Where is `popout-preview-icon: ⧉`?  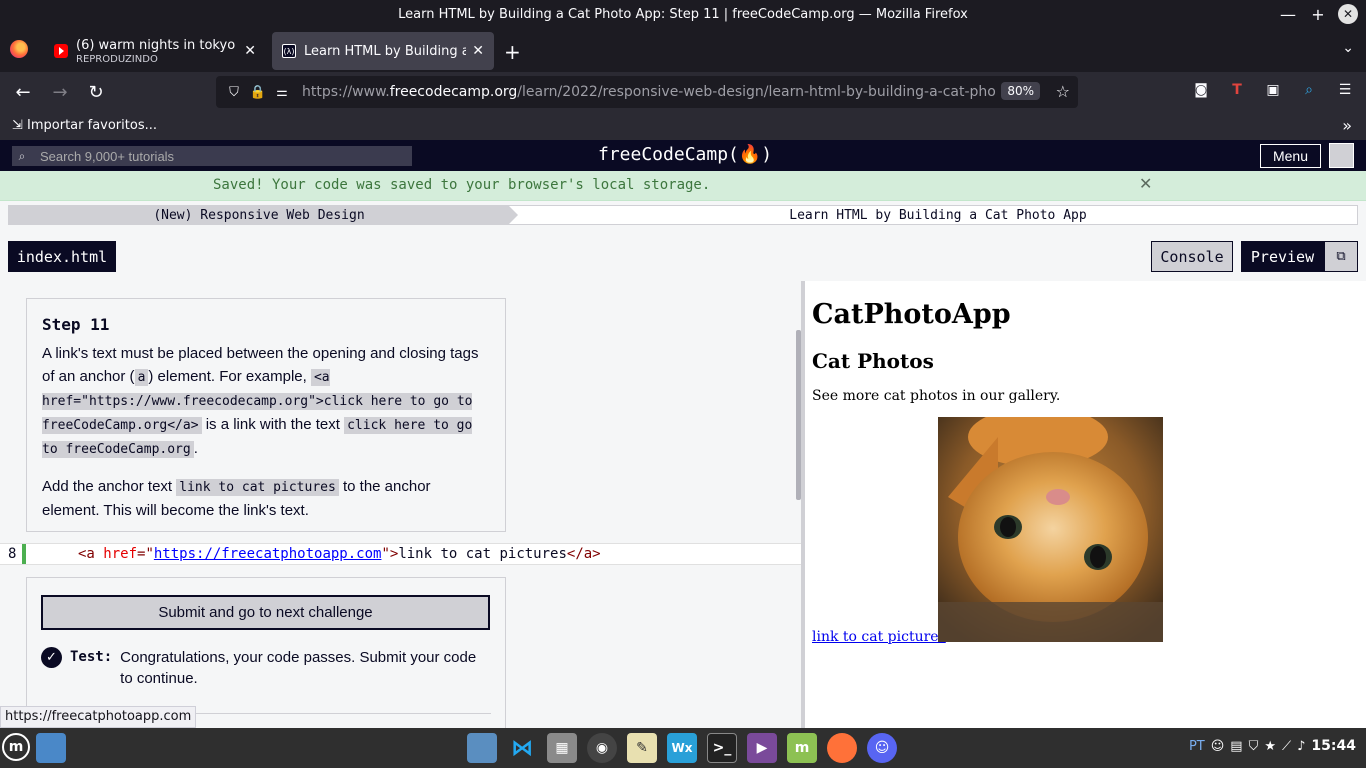
popout-preview-icon: ⧉ is located at coordinates (1341, 256).